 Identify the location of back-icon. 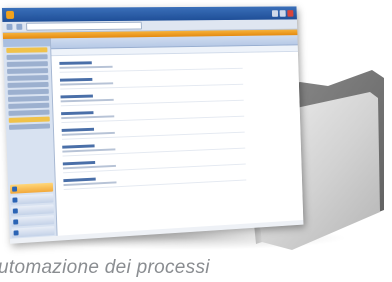
(9, 26).